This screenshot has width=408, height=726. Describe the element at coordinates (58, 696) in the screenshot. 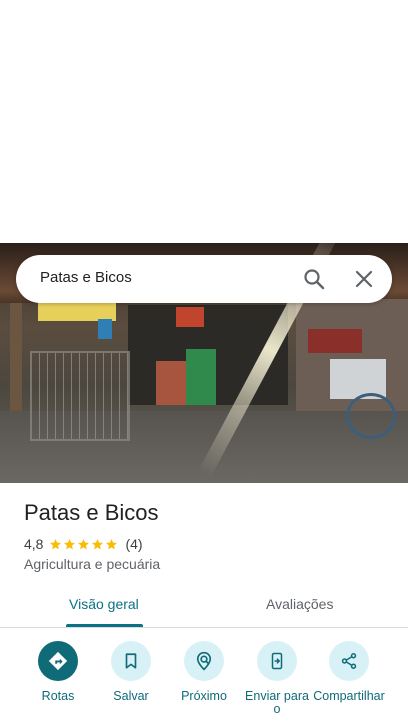

I see `routes-label: Rotas` at that location.